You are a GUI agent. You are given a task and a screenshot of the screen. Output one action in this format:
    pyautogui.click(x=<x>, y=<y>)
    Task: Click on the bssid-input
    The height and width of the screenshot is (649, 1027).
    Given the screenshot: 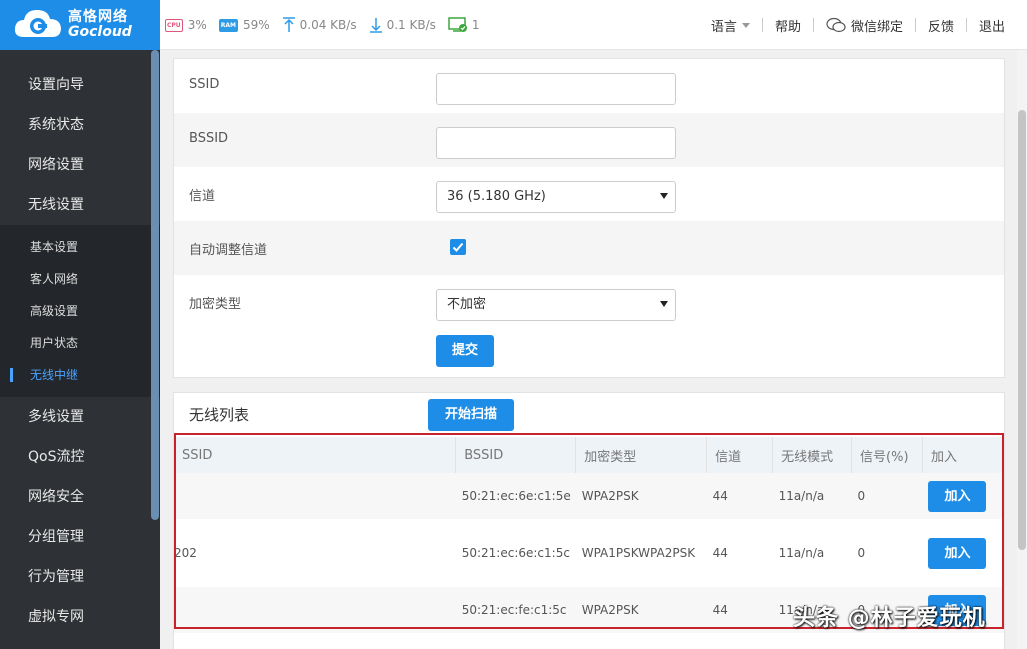 What is the action you would take?
    pyautogui.click(x=556, y=143)
    